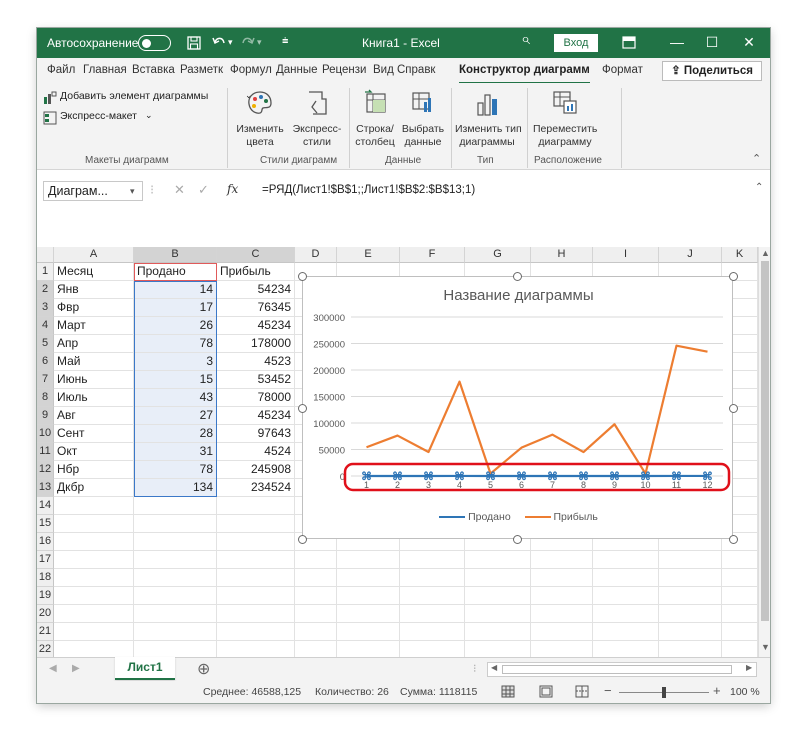 The width and height of the screenshot is (800, 731). Describe the element at coordinates (256, 434) in the screenshot. I see `table-cell: 97643` at that location.